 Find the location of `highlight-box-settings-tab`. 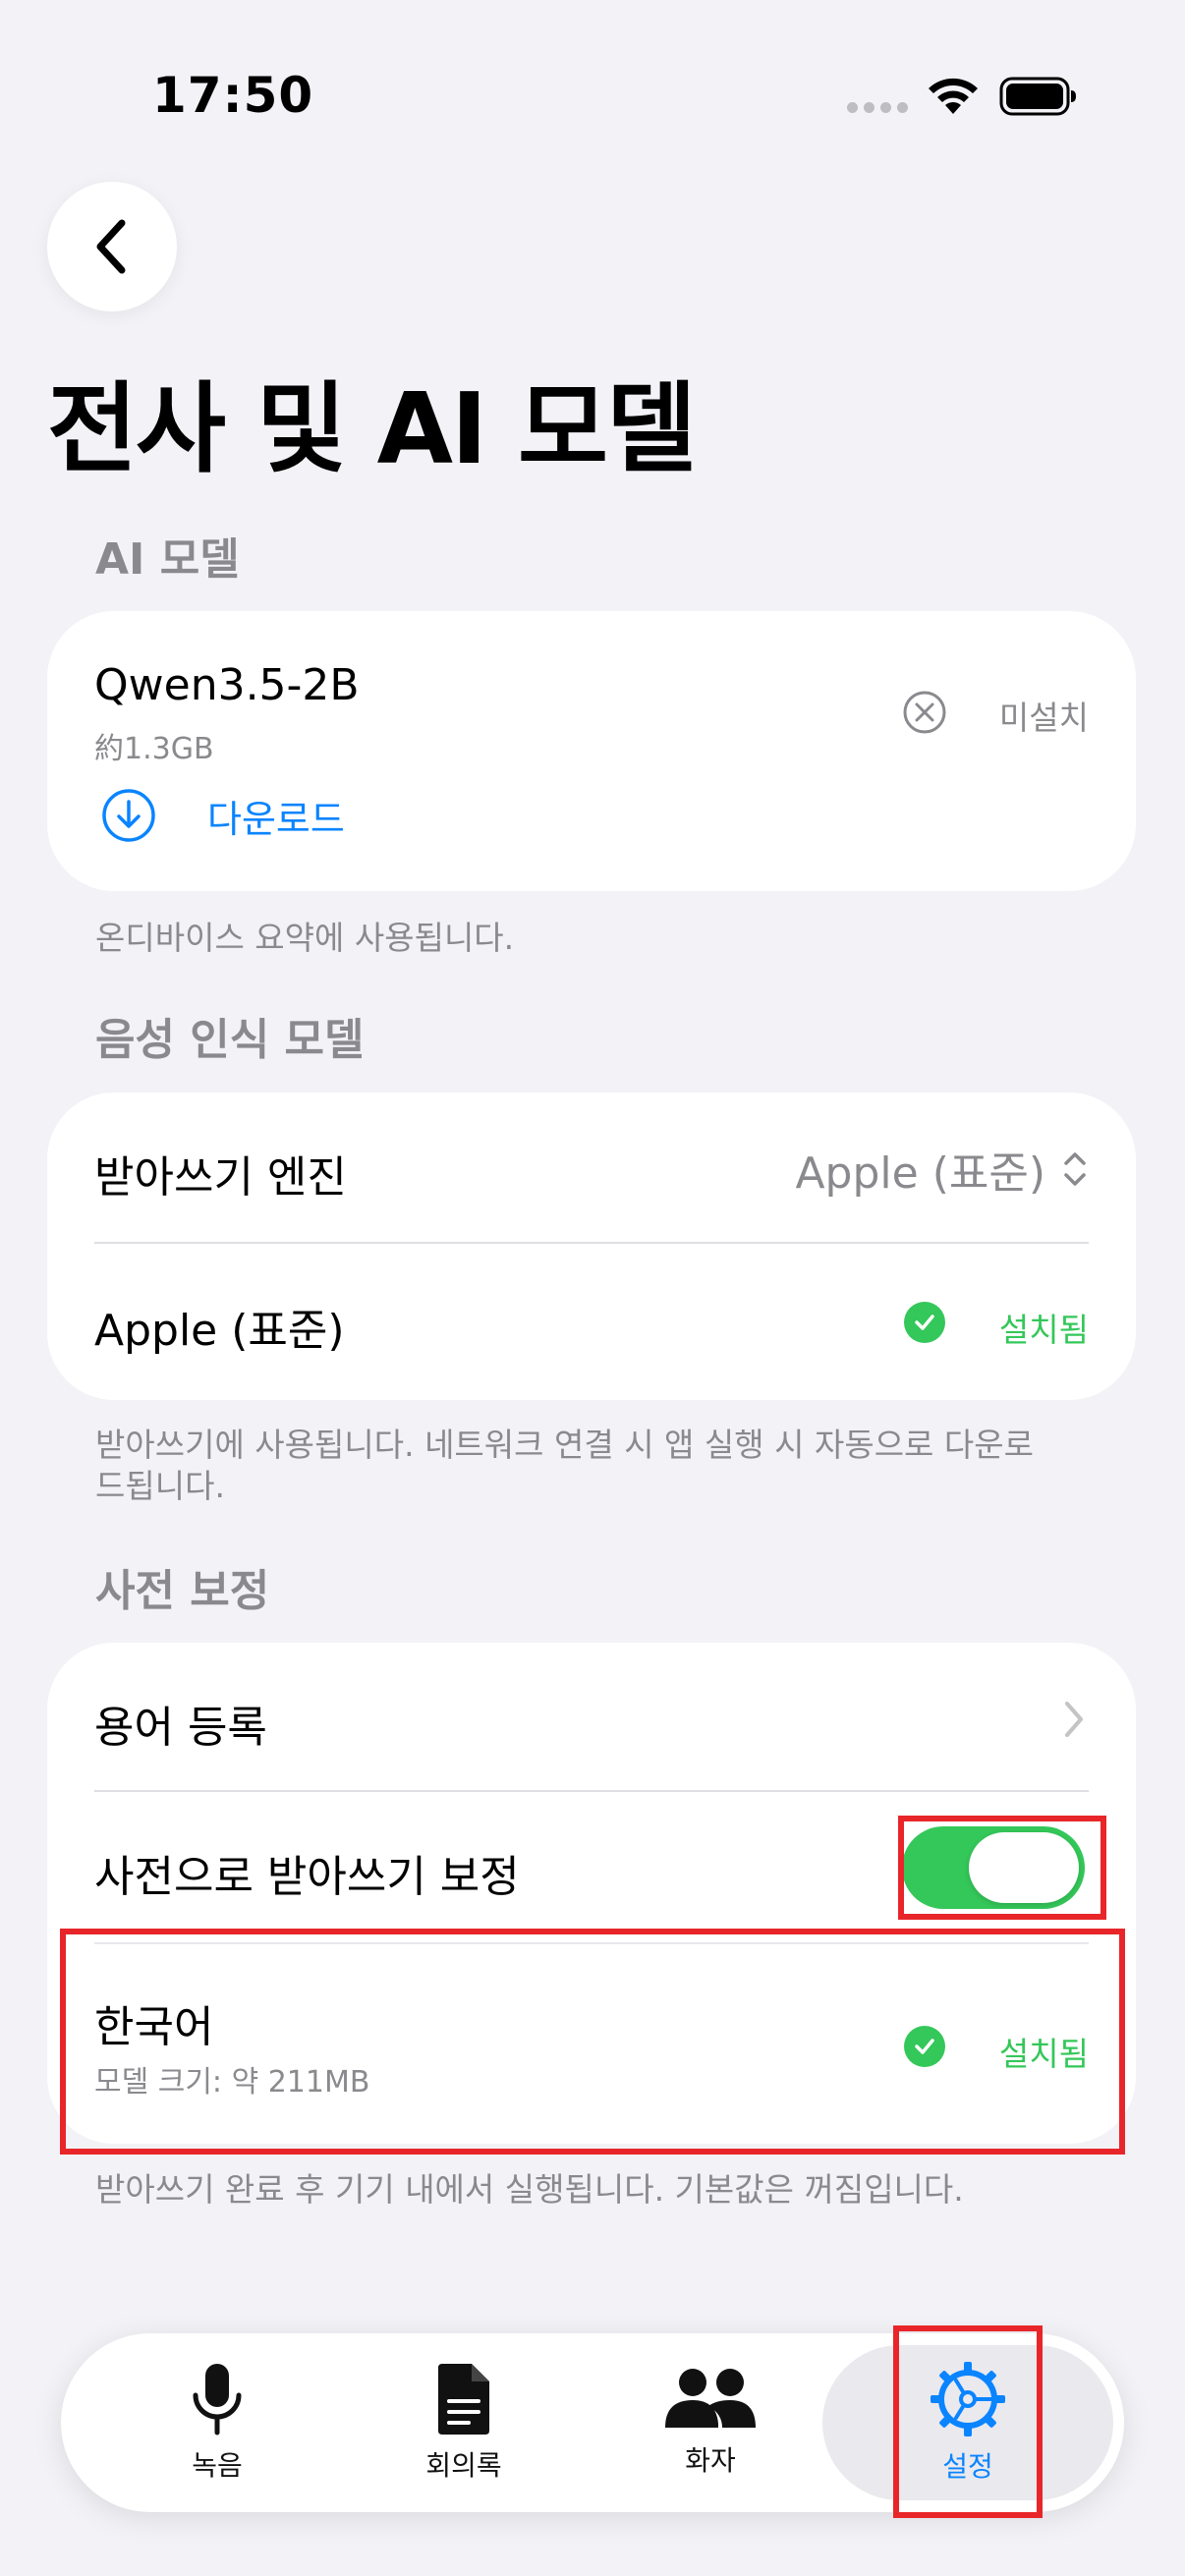

highlight-box-settings-tab is located at coordinates (968, 2421).